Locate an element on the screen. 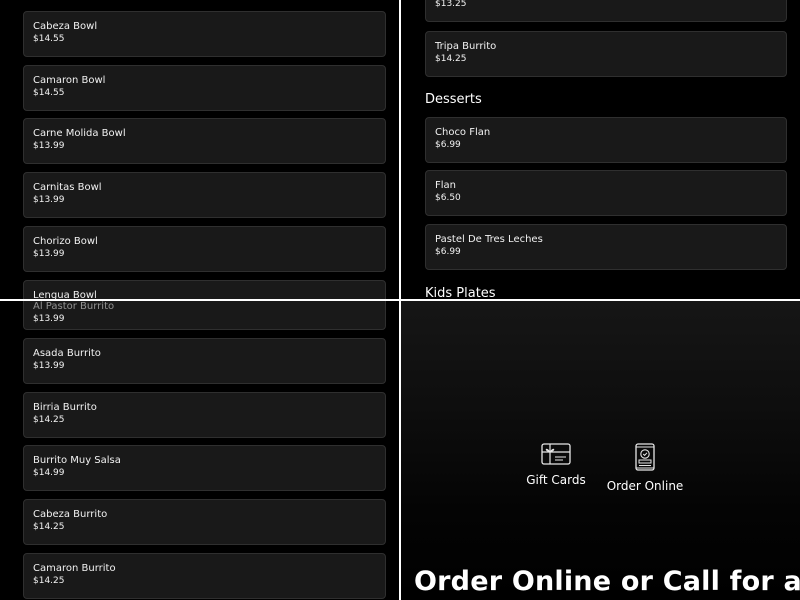 Image resolution: width=800 pixels, height=600 pixels. menu-item-card: Cabeza Burrito $14.25 is located at coordinates (204, 522).